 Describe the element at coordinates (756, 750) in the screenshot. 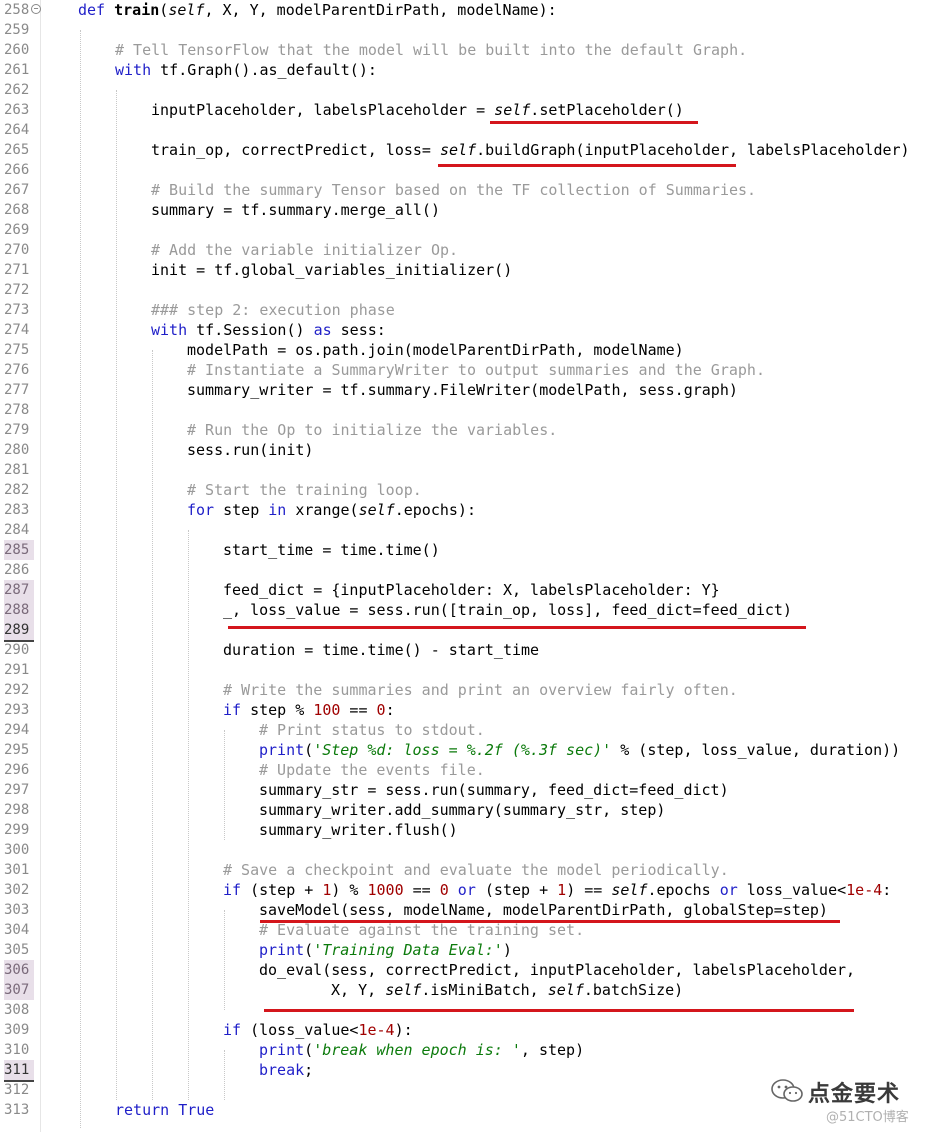

I see `code-text: % (step, loss_value, duration))` at that location.